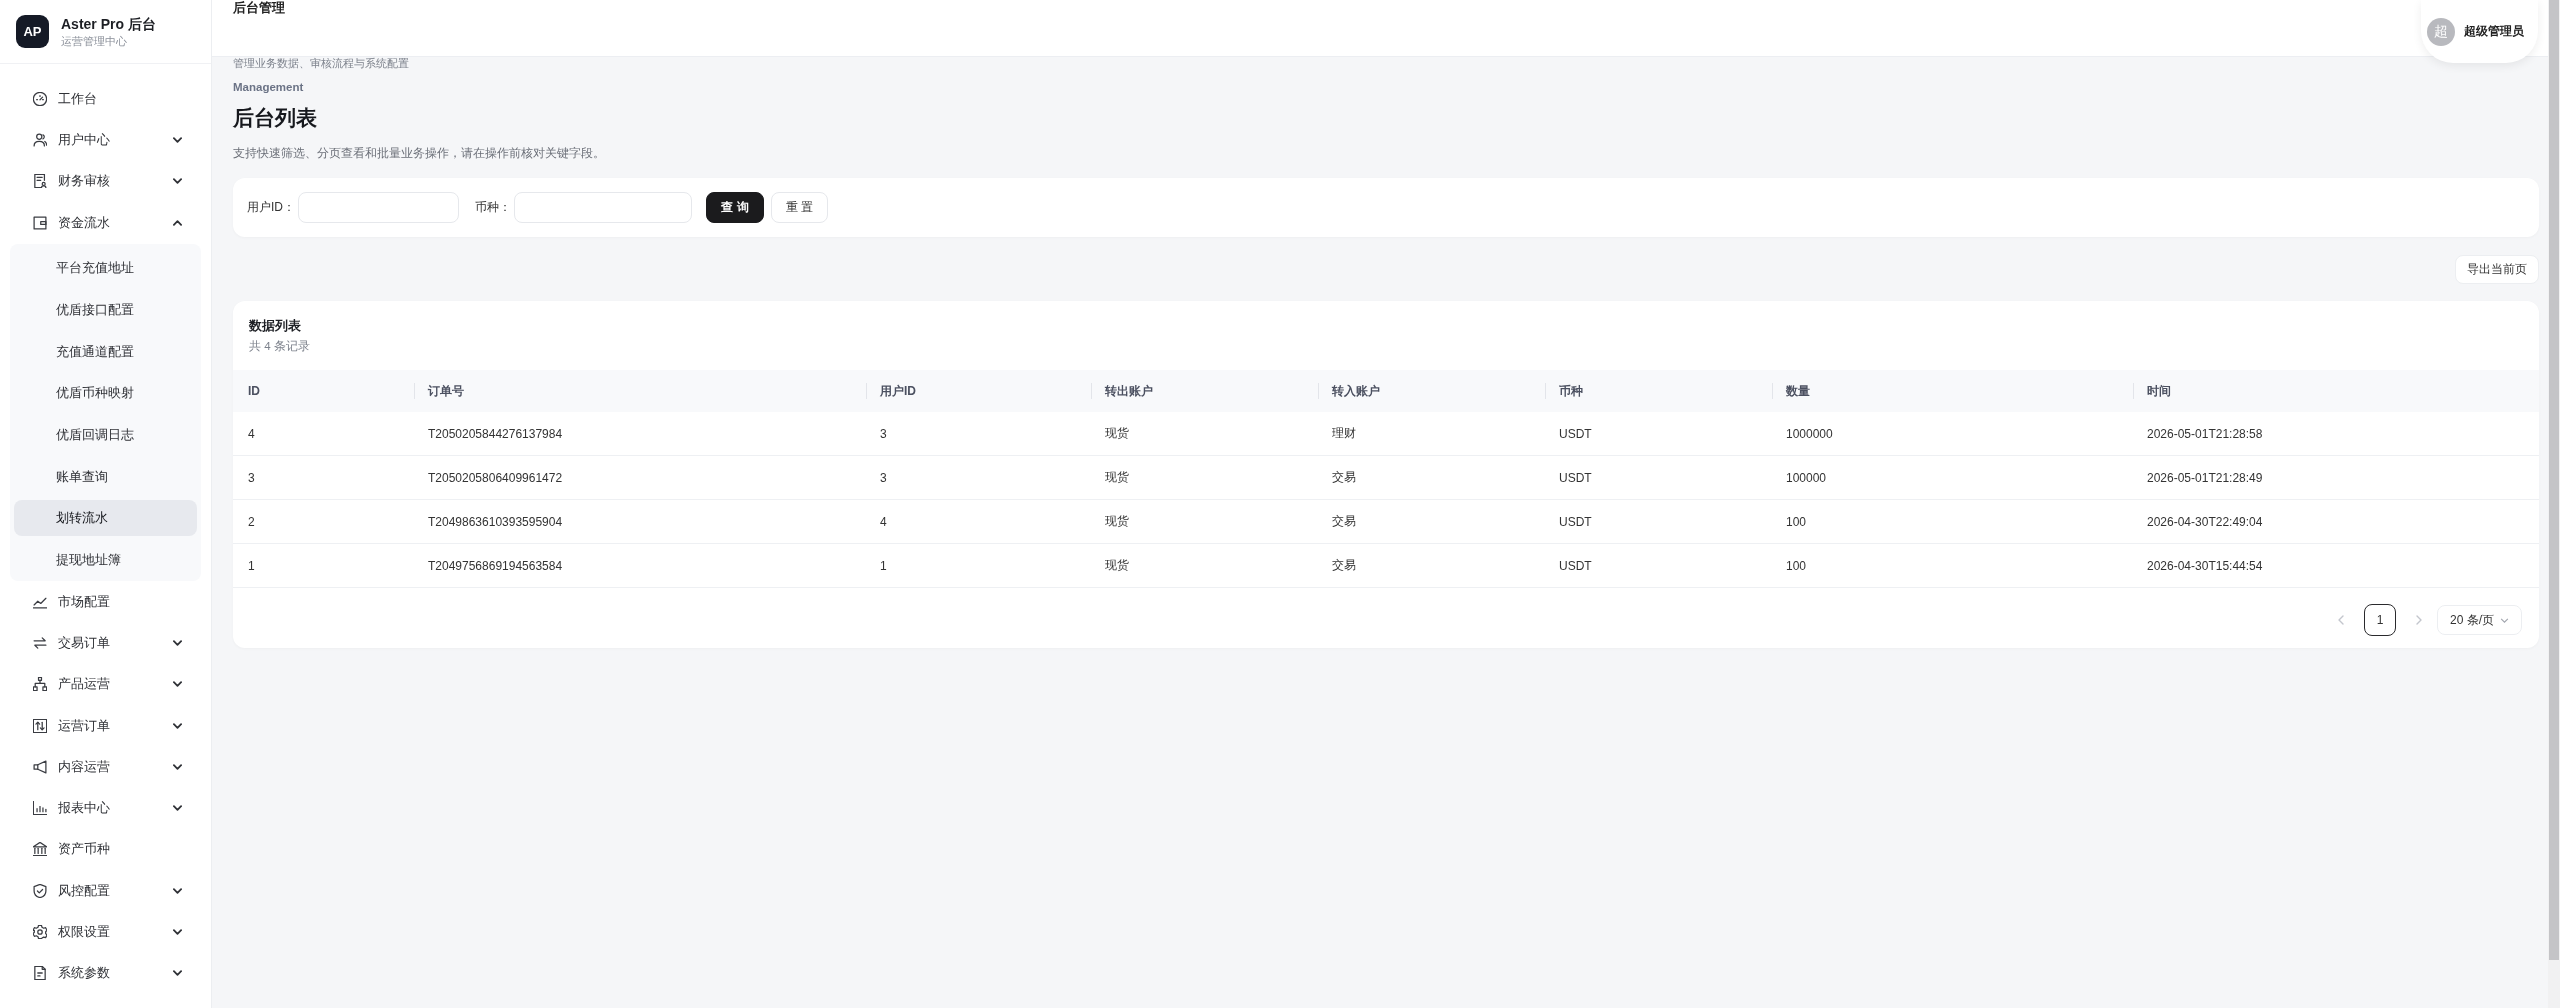 The width and height of the screenshot is (2560, 1008). What do you see at coordinates (493, 207) in the screenshot?
I see `field-label: 币种：` at bounding box center [493, 207].